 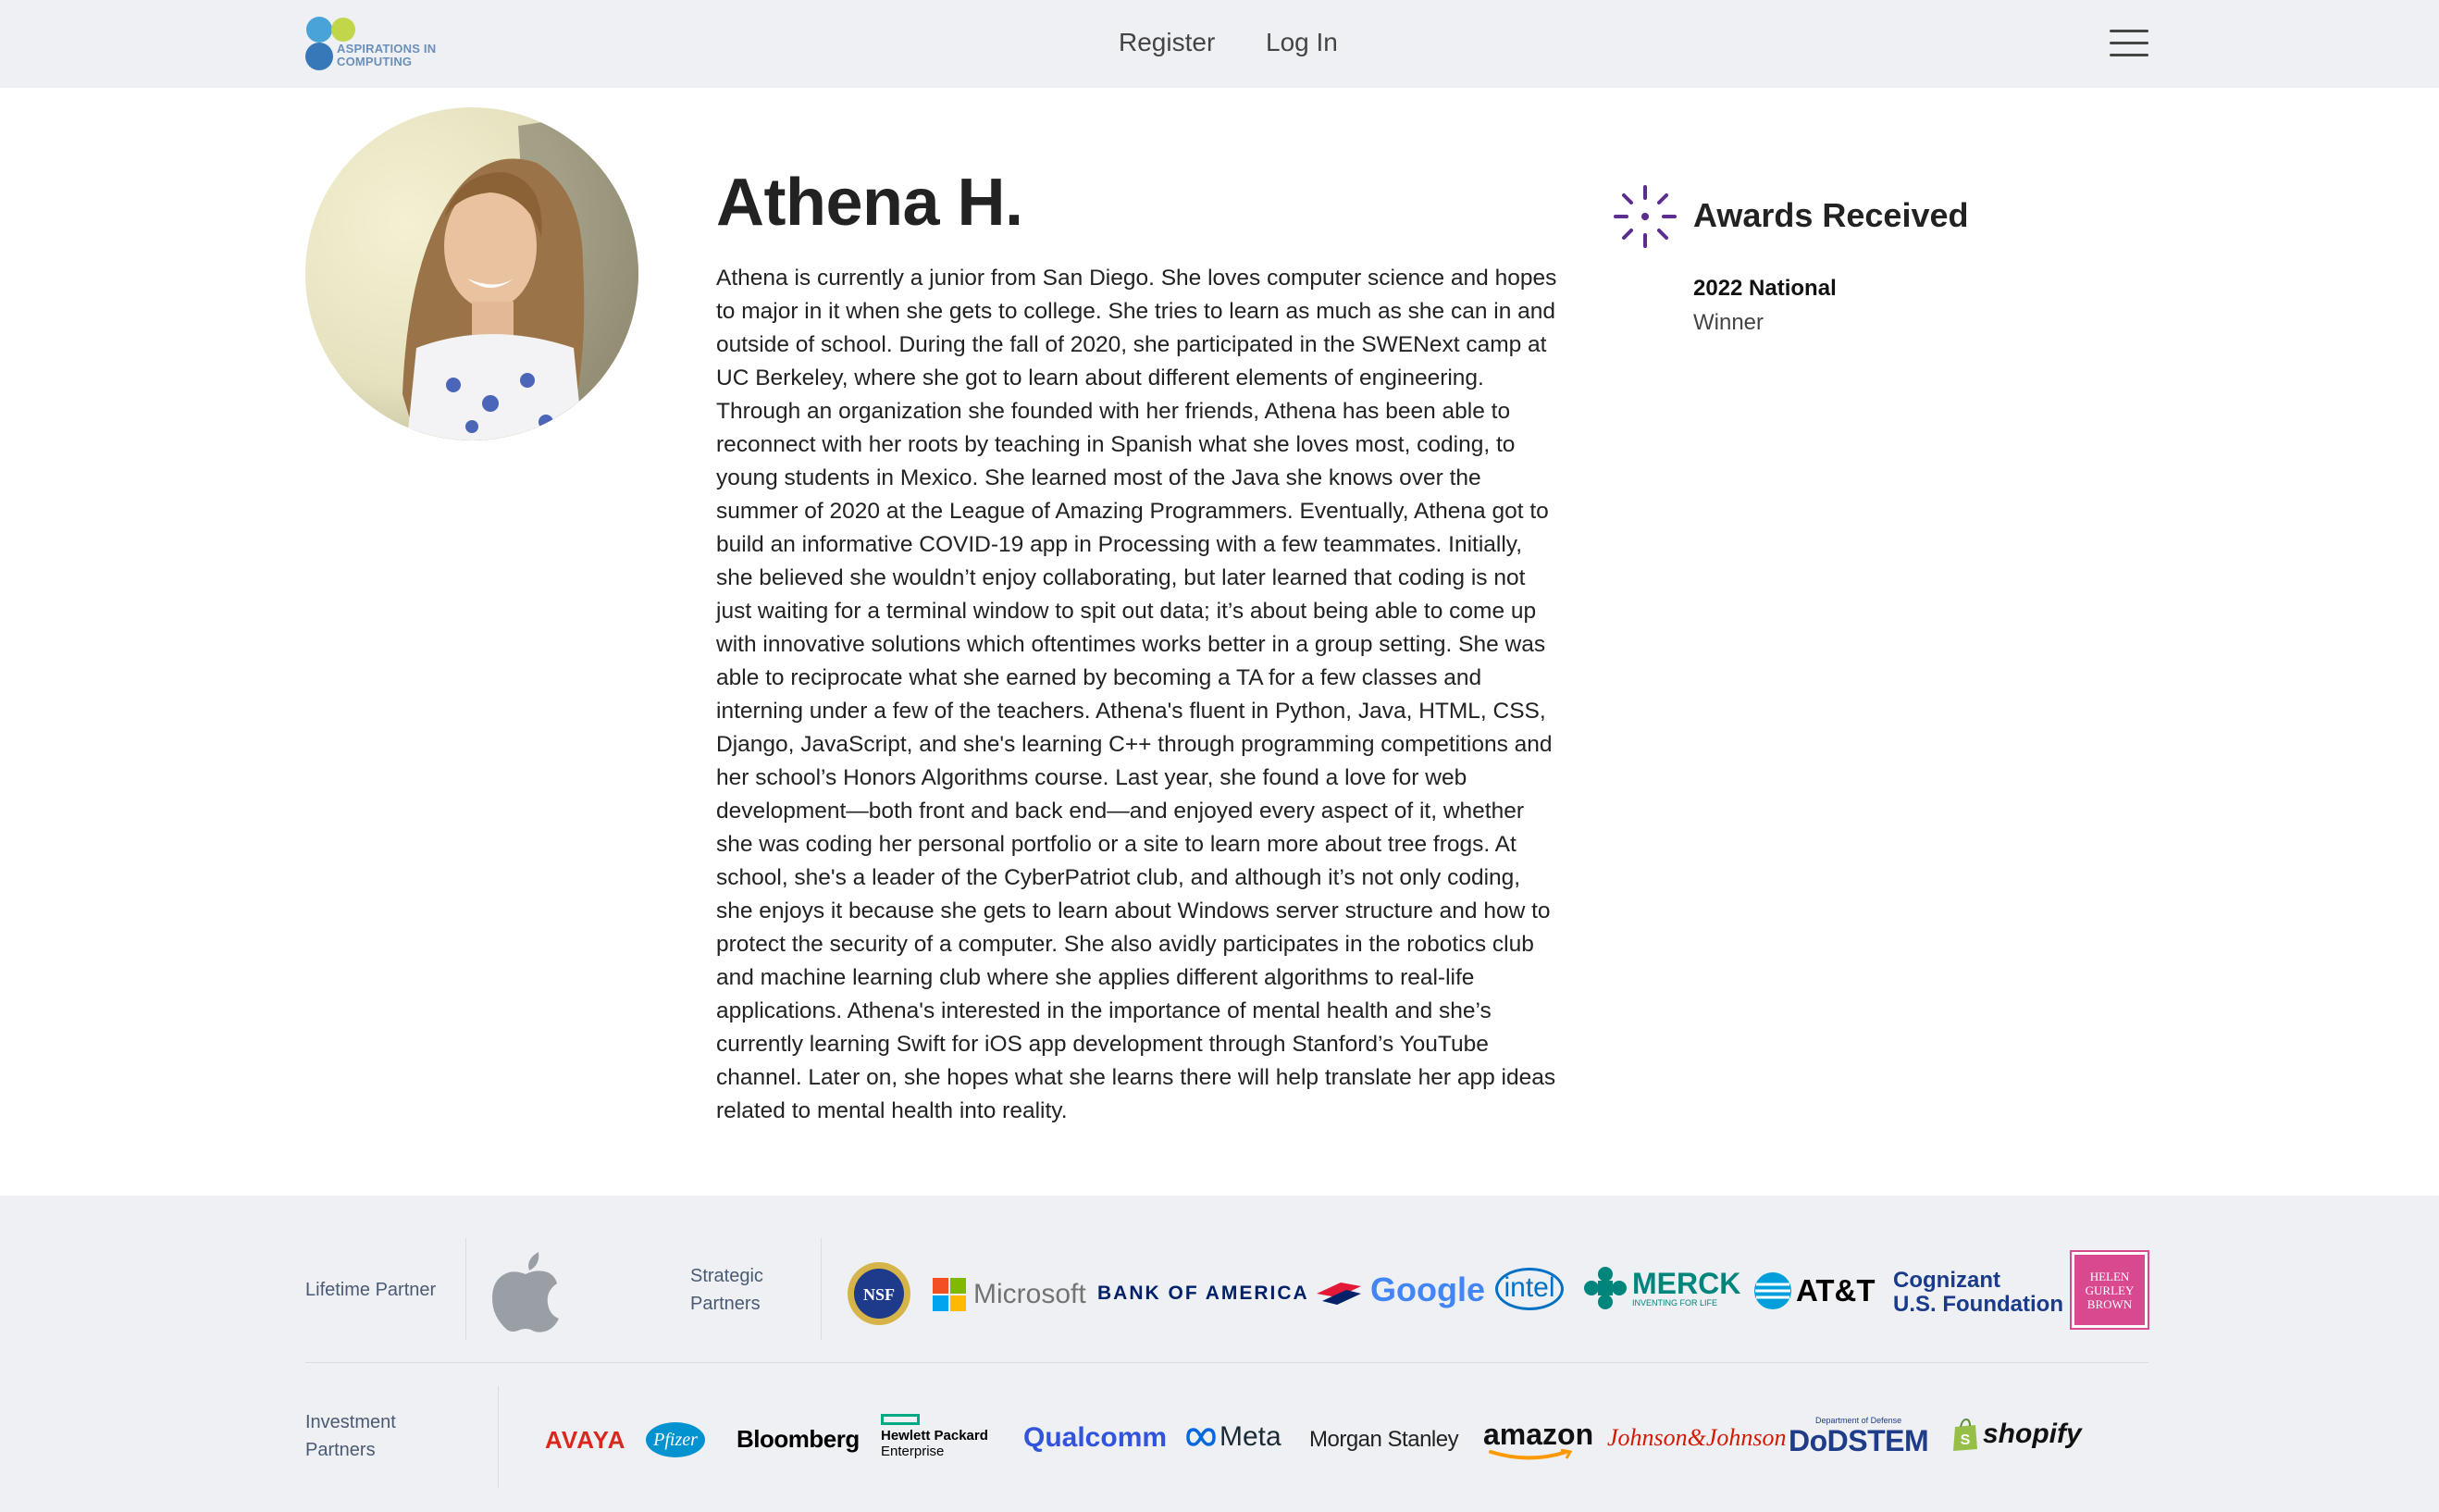 I want to click on hgb-line2: GURLEY, so click(x=2110, y=1290).